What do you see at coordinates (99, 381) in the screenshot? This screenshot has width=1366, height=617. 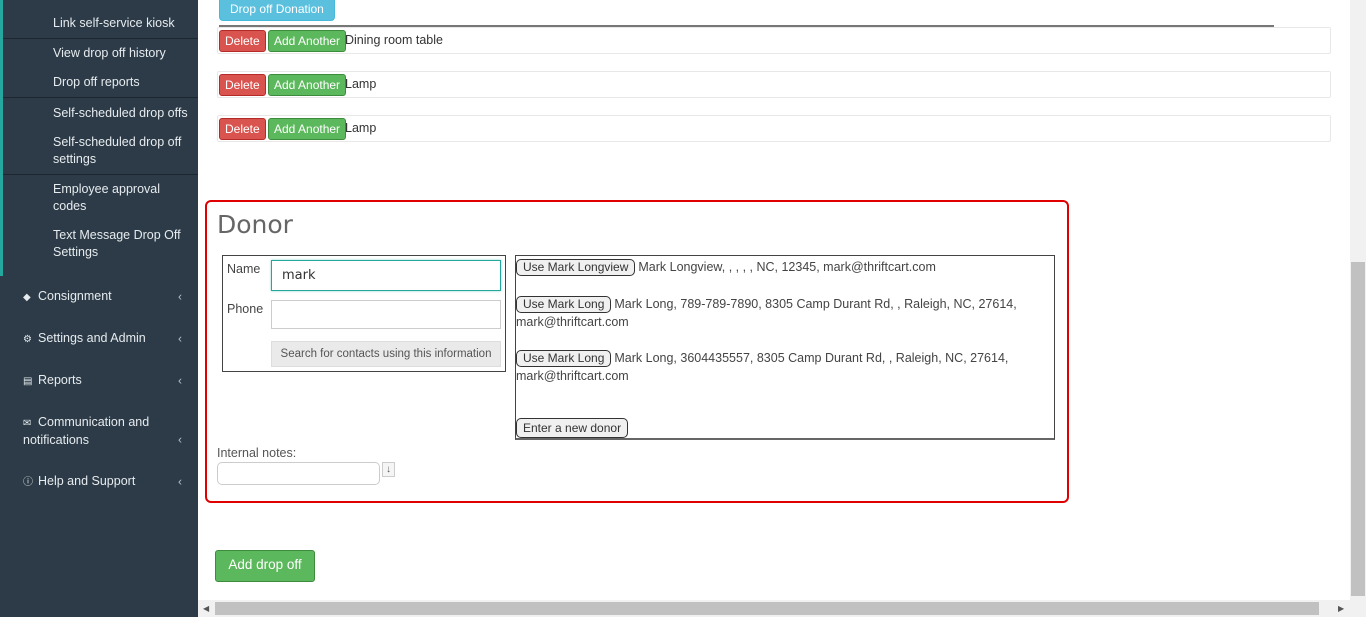 I see `sidebar-item-reports: ▤ Reports ‹` at bounding box center [99, 381].